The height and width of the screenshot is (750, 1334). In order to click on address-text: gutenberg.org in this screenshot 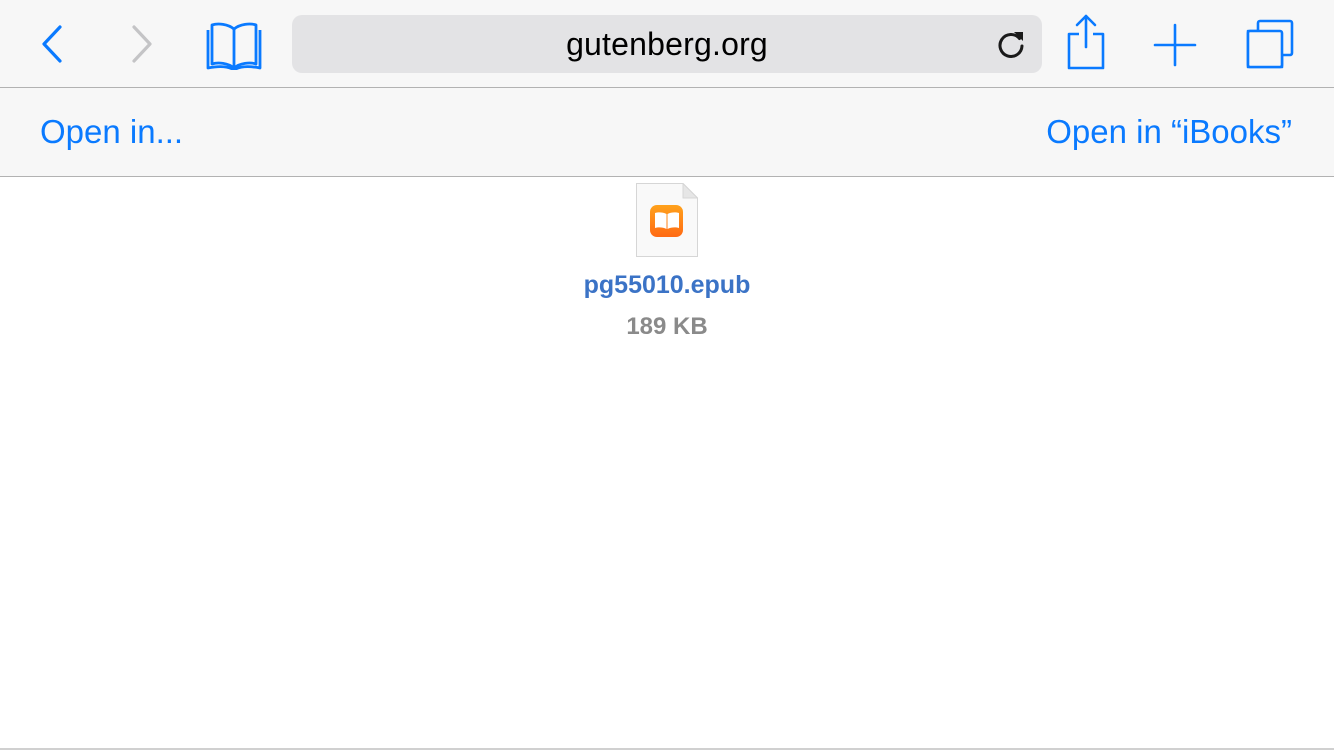, I will do `click(667, 43)`.